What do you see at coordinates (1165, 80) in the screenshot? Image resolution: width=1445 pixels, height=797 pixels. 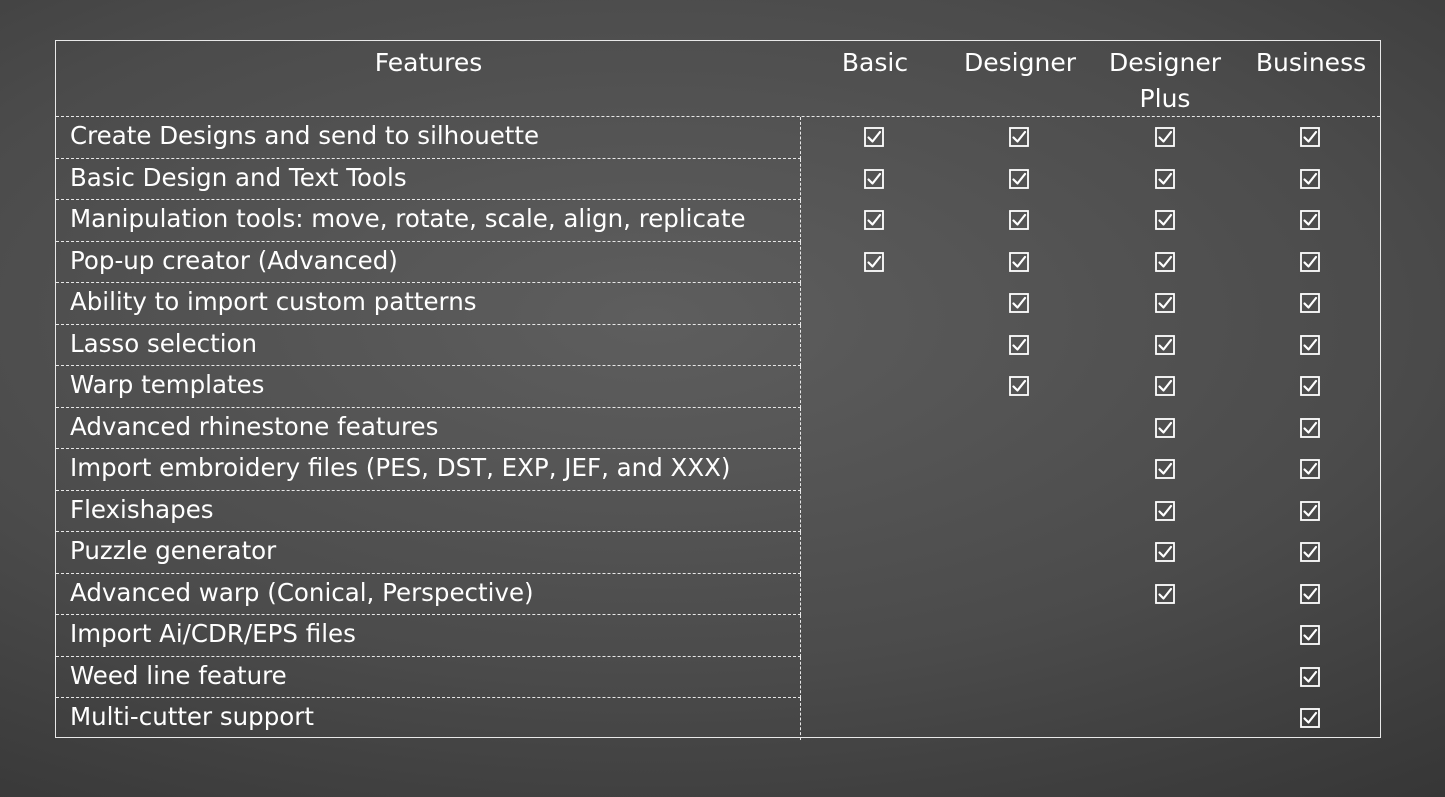 I see `header-designer-plus: Designer Plus` at bounding box center [1165, 80].